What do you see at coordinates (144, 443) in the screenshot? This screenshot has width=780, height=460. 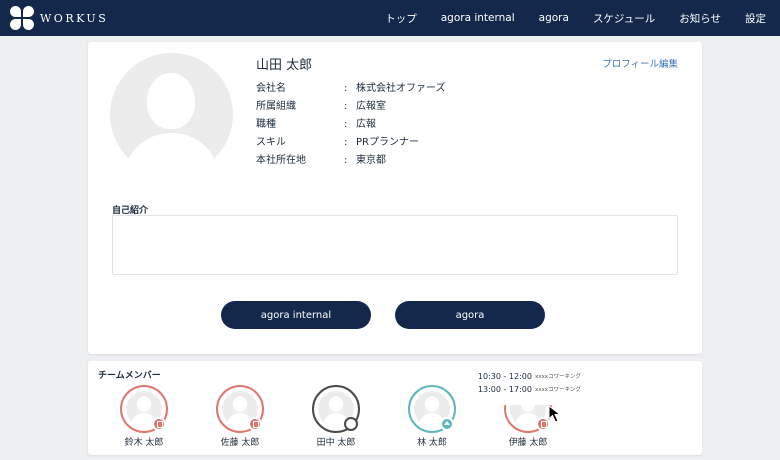 I see `member-name: 鈴木 太郎` at bounding box center [144, 443].